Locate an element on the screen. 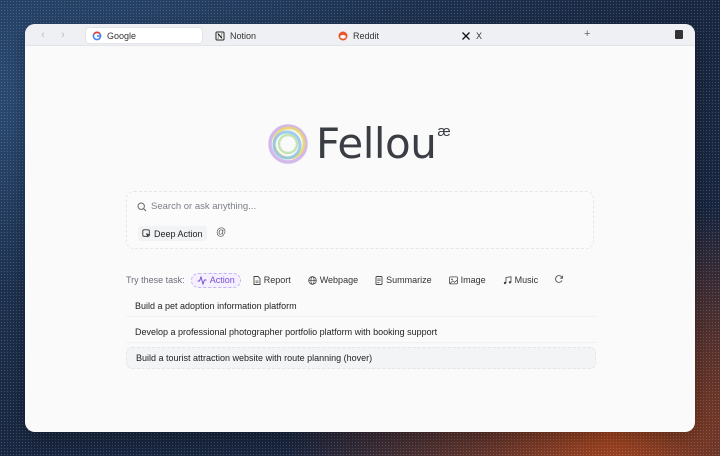 The width and height of the screenshot is (720, 456). report-icon is located at coordinates (257, 280).